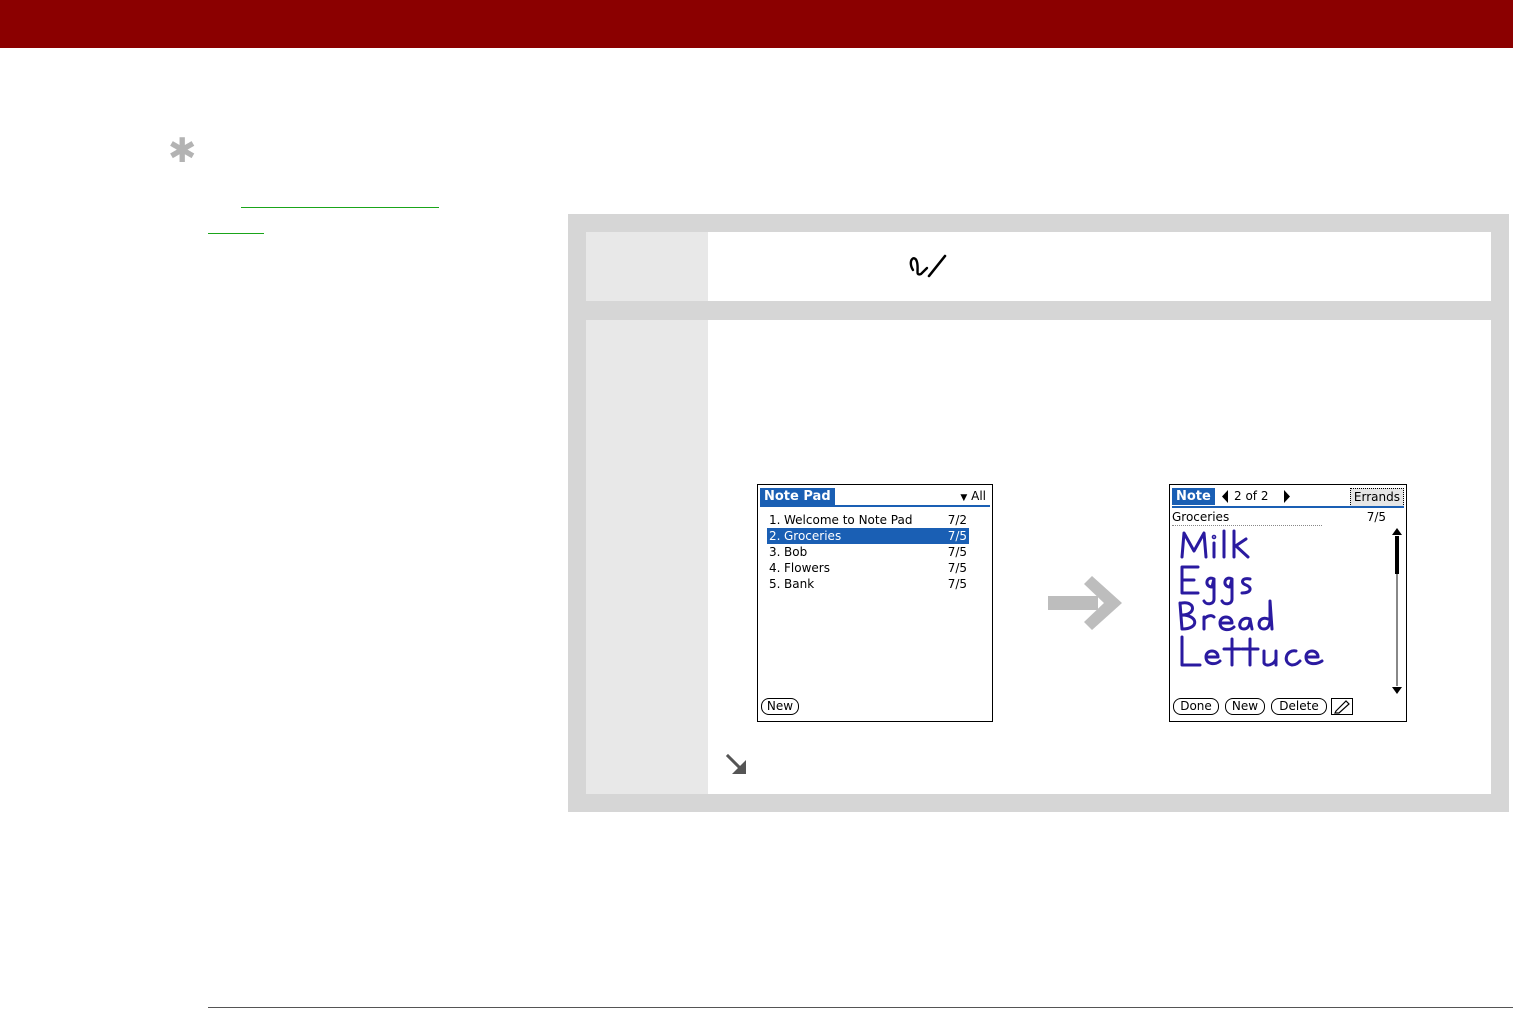 The width and height of the screenshot is (1513, 1010). I want to click on previous-note-icon, so click(1225, 496).